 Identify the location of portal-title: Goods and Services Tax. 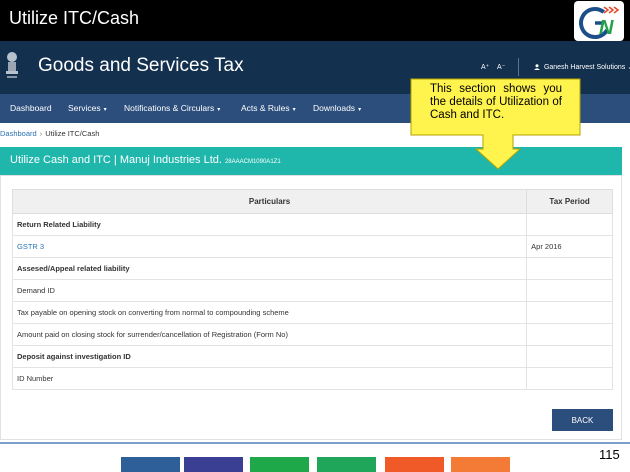
(141, 65).